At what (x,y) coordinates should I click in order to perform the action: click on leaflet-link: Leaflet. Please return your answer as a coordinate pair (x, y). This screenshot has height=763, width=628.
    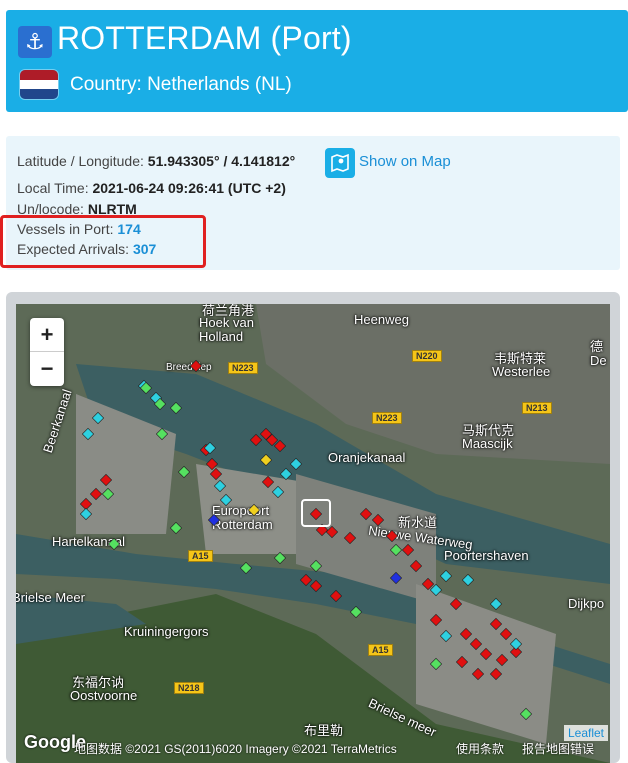
    Looking at the image, I should click on (585, 733).